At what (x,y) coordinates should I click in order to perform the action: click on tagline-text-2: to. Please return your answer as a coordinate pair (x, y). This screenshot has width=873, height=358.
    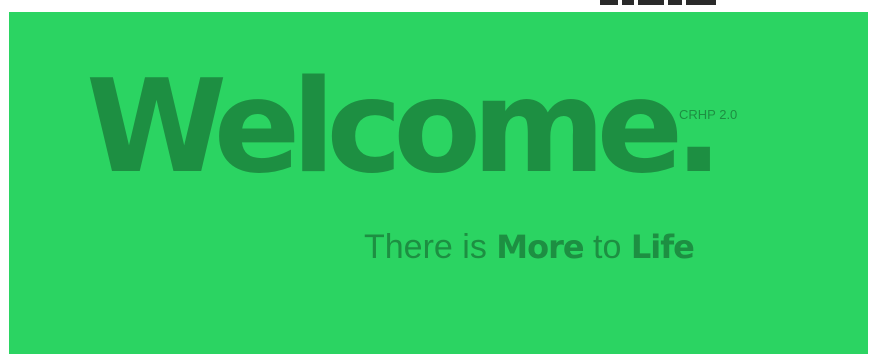
    Looking at the image, I should click on (607, 247).